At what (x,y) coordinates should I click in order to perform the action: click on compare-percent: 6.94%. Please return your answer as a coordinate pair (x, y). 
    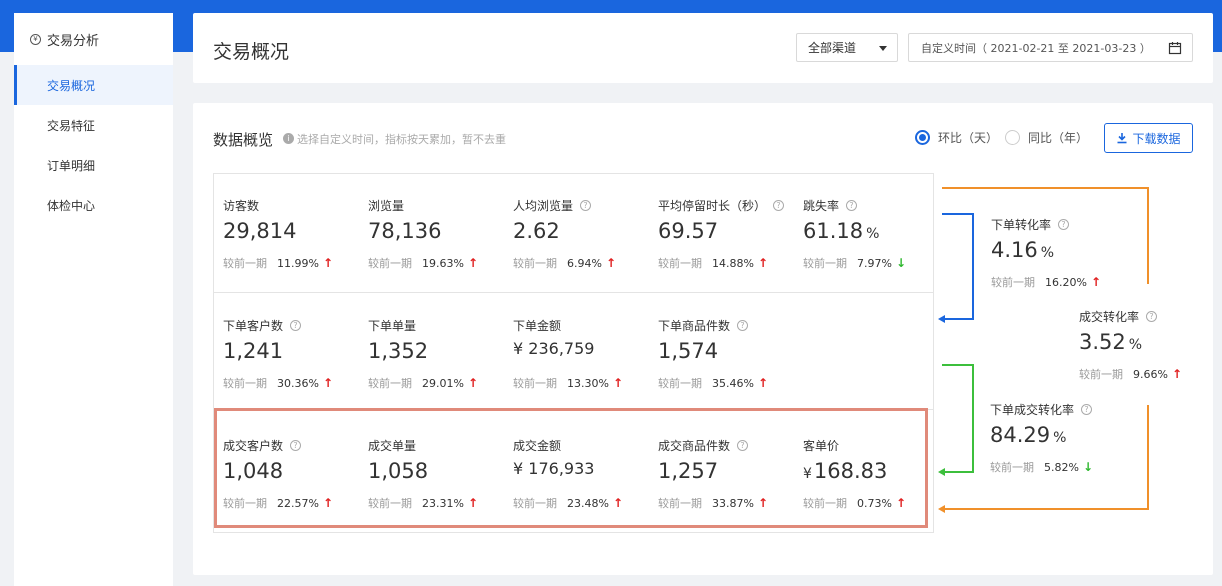
    Looking at the image, I should click on (584, 263).